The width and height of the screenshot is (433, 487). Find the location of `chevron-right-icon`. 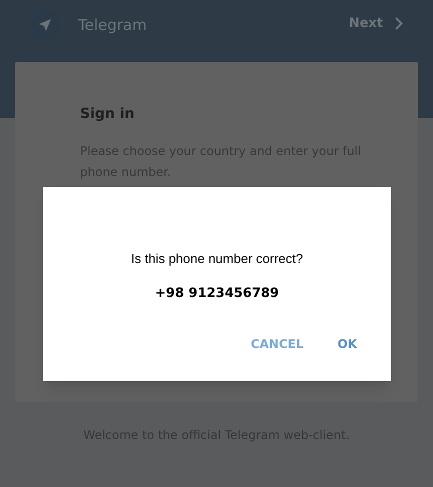

chevron-right-icon is located at coordinates (399, 23).